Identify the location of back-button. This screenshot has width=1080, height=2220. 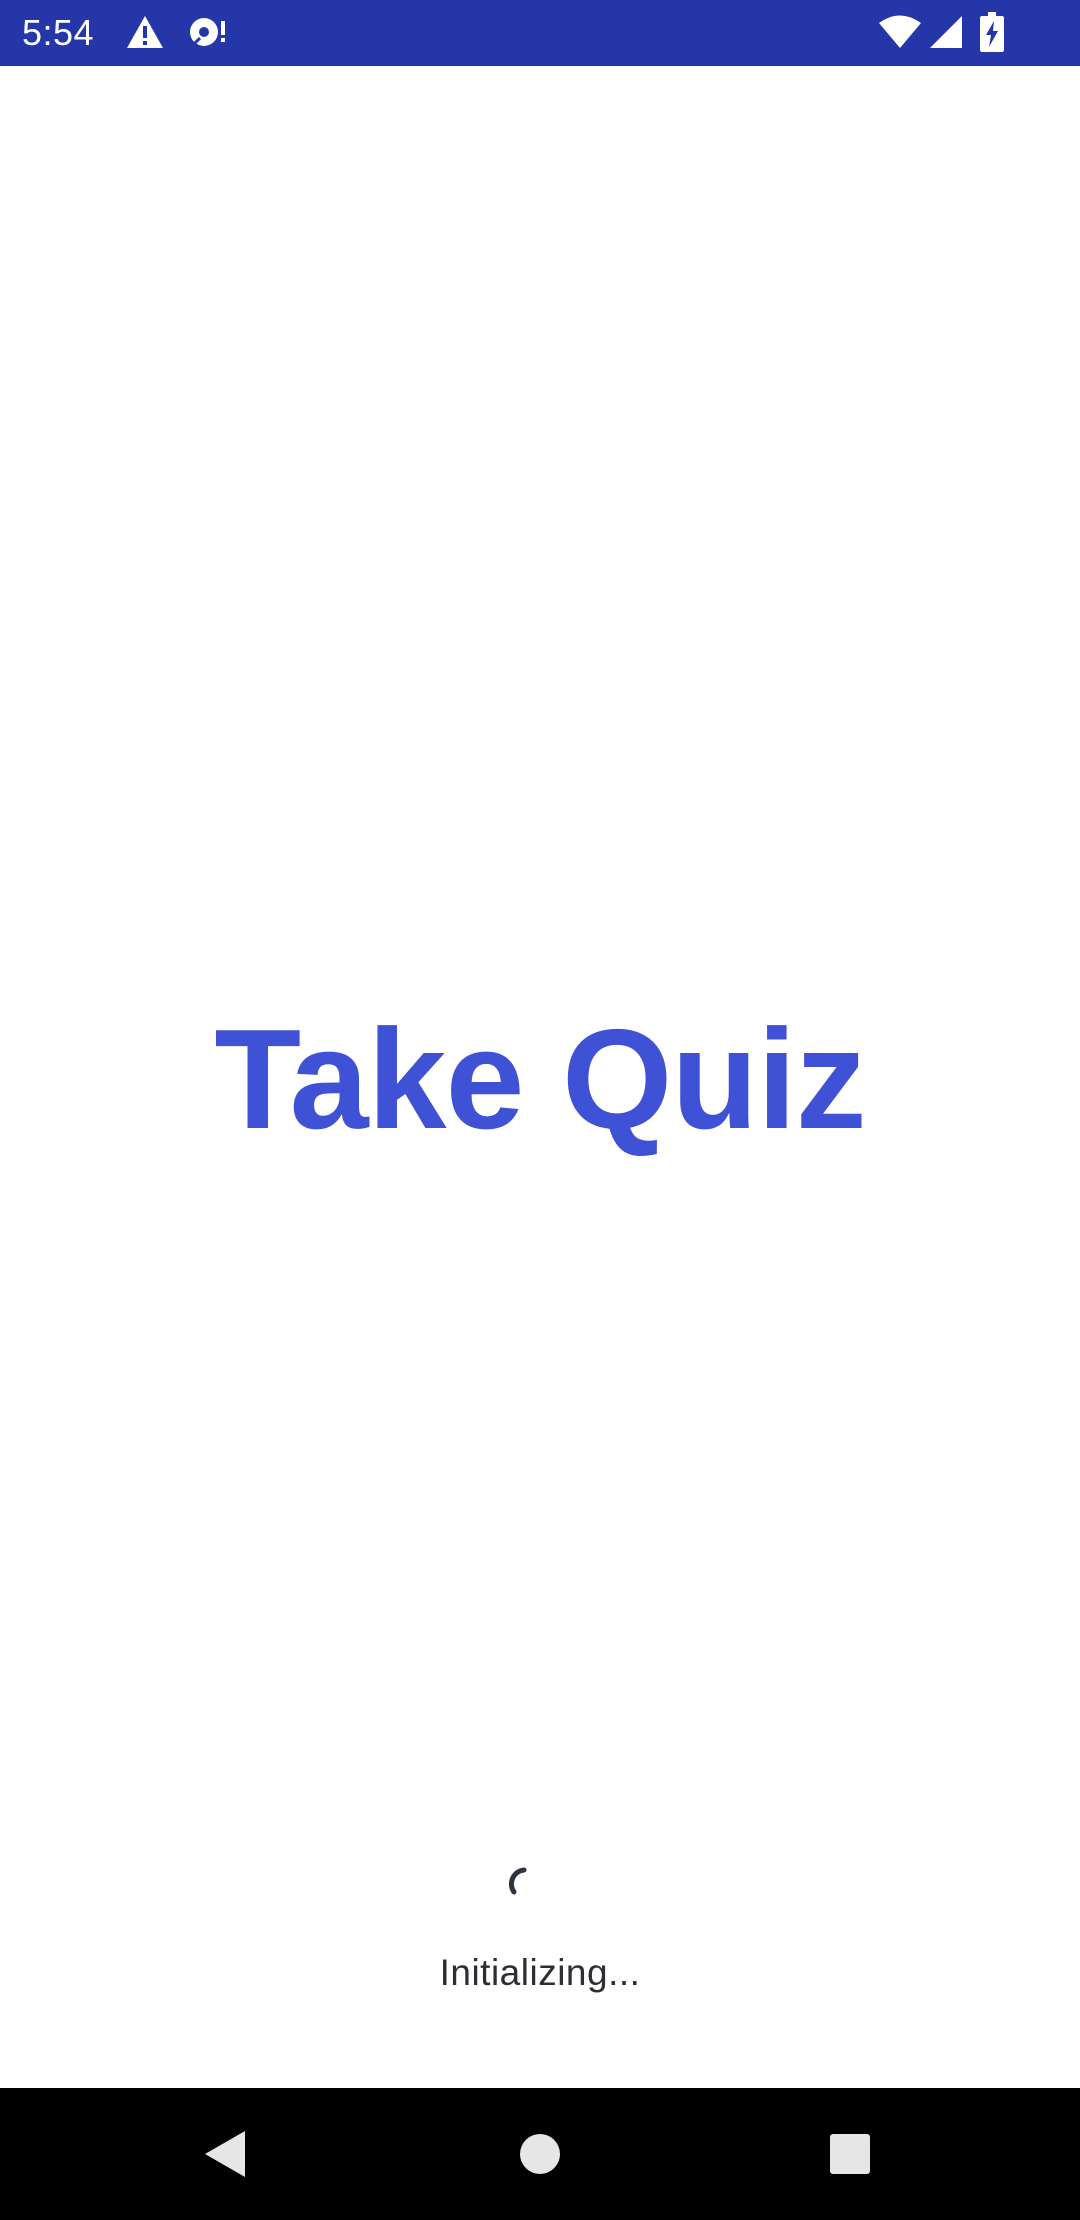
(226, 2154).